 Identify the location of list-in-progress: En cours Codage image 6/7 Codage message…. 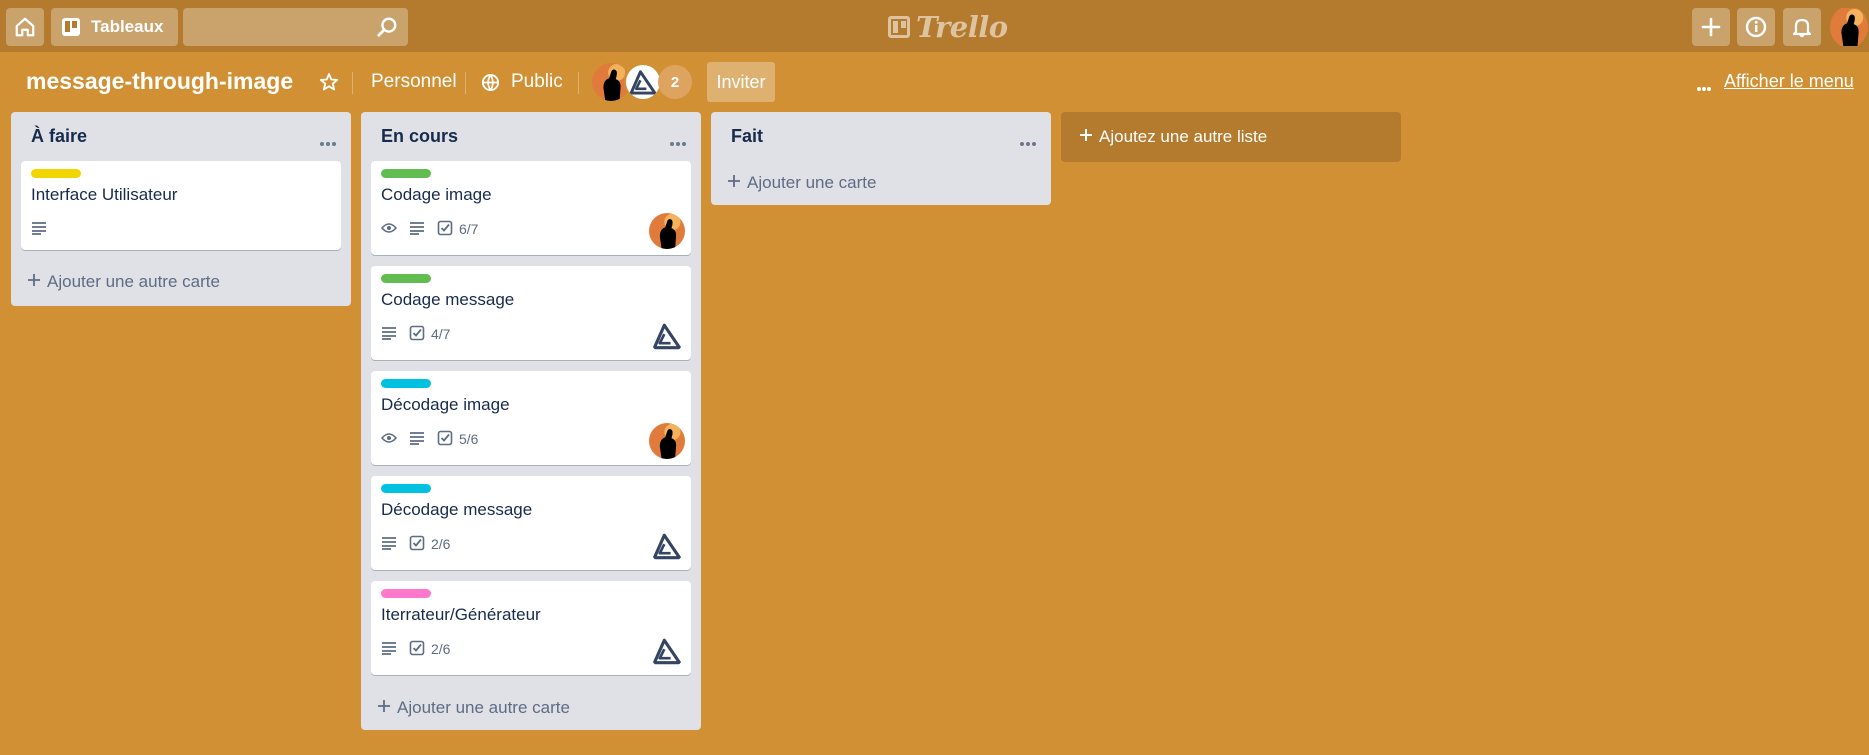
(531, 421).